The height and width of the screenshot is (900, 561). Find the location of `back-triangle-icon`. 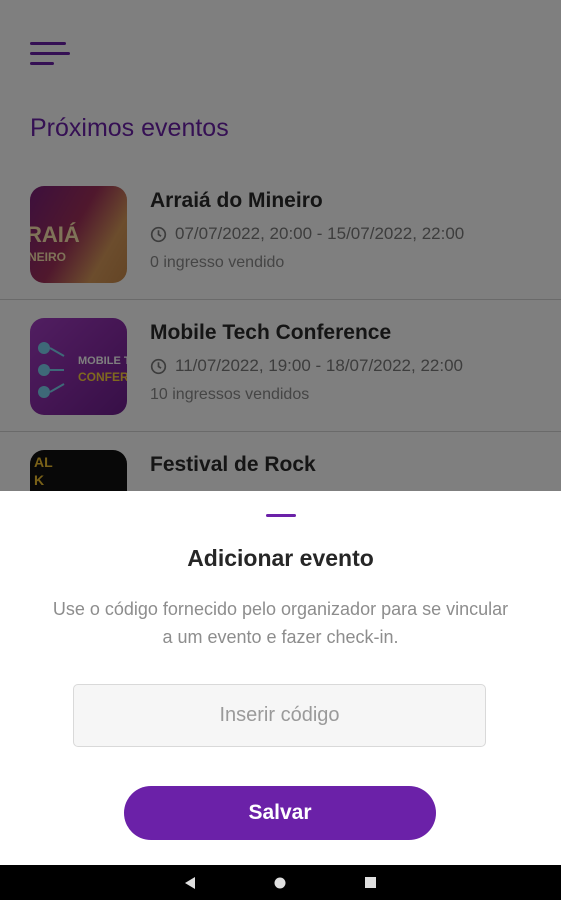

back-triangle-icon is located at coordinates (190, 882).